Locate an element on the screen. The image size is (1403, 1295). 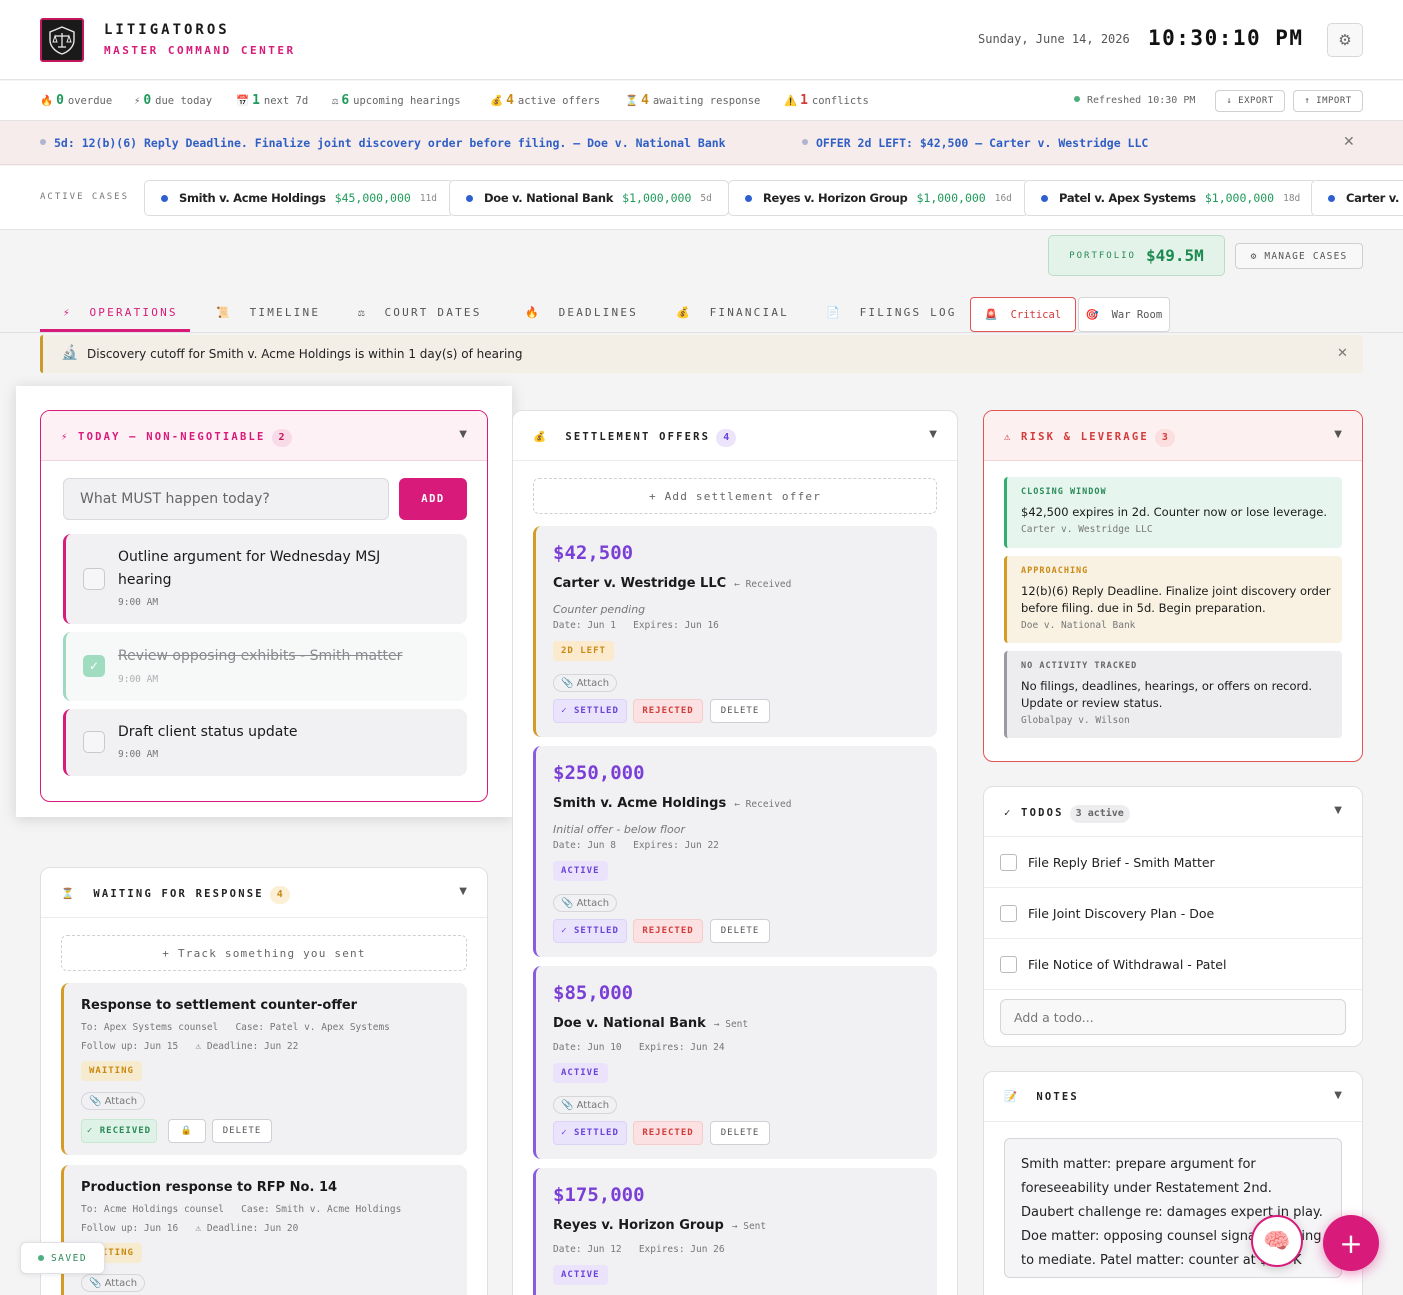
settings-button: ⚙ is located at coordinates (1345, 40).